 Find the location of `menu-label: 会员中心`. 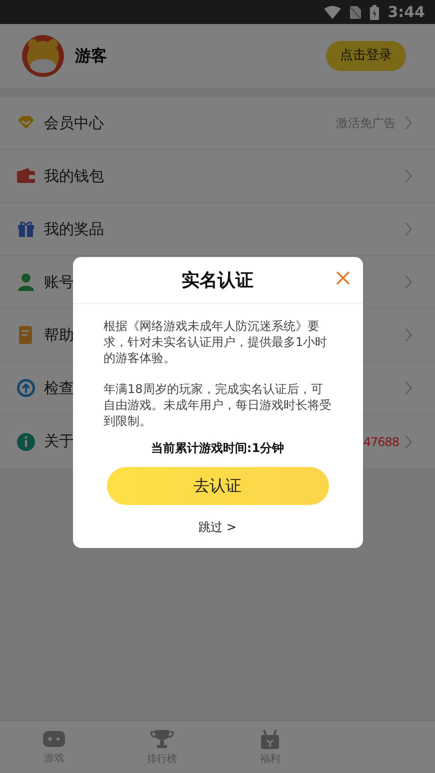

menu-label: 会员中心 is located at coordinates (74, 123).